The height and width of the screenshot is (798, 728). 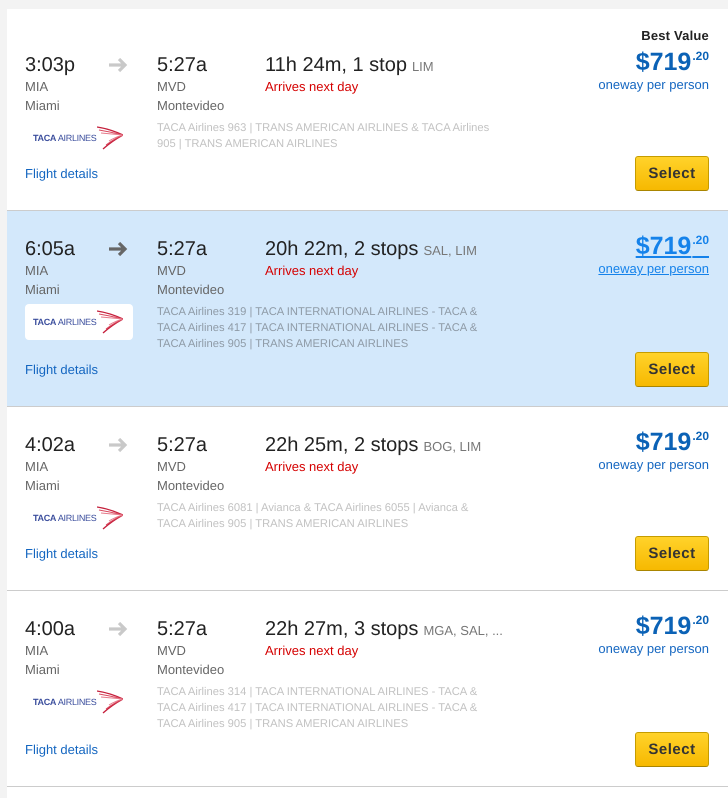 What do you see at coordinates (341, 445) in the screenshot?
I see `flight-duration: 22h 25m, 2 stops` at bounding box center [341, 445].